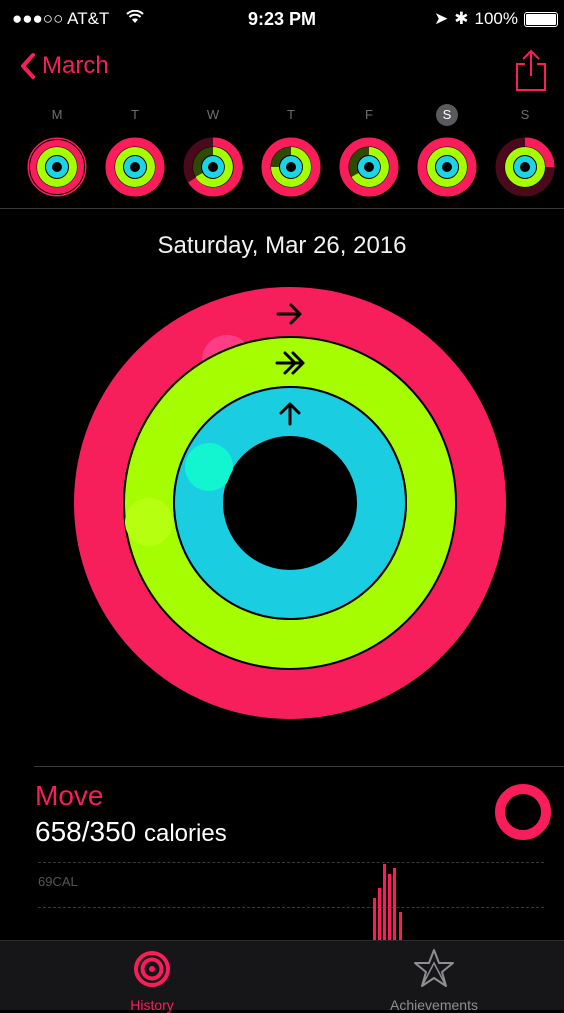  I want to click on day-sunday: S, so click(525, 153).